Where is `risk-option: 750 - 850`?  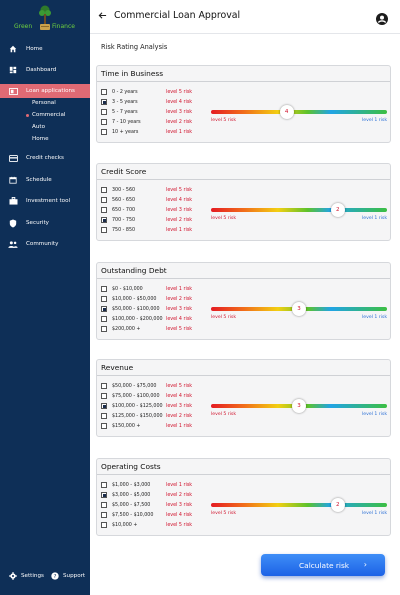 risk-option: 750 - 850 is located at coordinates (118, 230).